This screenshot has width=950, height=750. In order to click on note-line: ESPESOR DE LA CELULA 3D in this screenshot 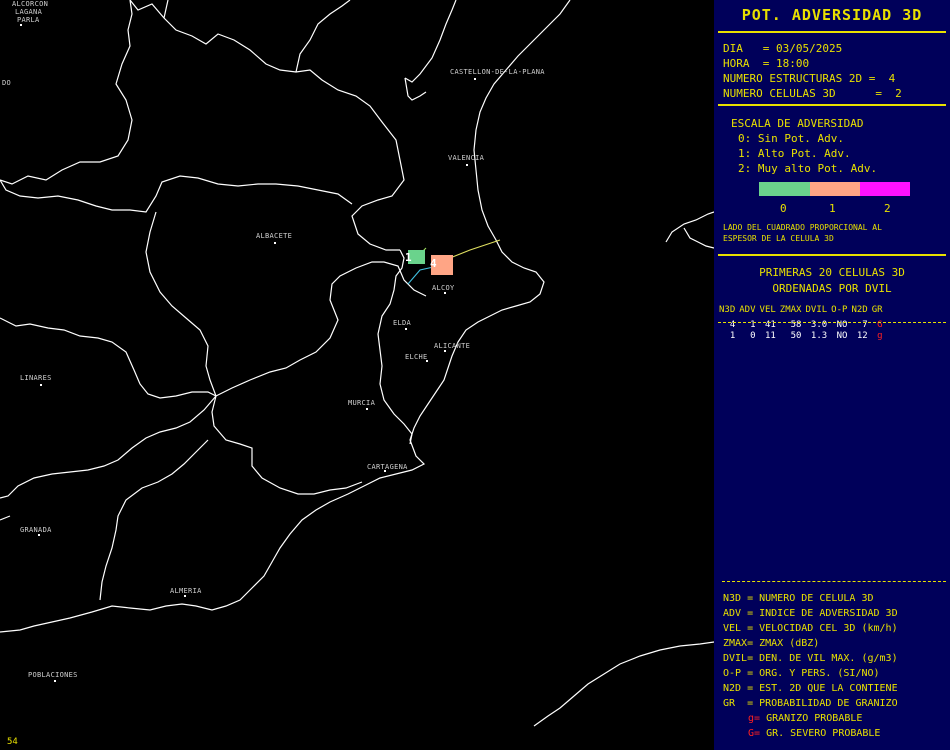, I will do `click(778, 238)`.